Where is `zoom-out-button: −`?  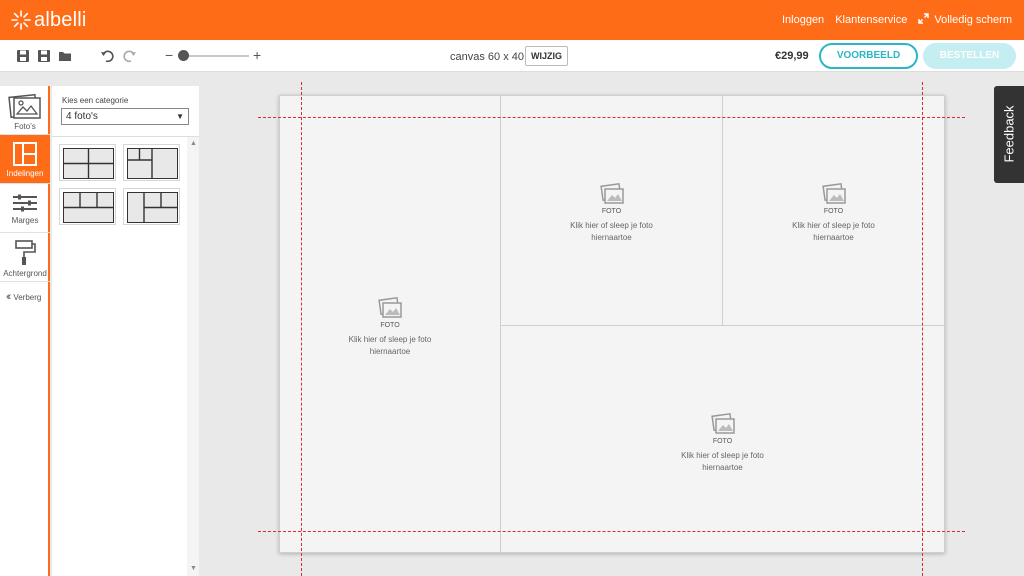 zoom-out-button: − is located at coordinates (169, 55).